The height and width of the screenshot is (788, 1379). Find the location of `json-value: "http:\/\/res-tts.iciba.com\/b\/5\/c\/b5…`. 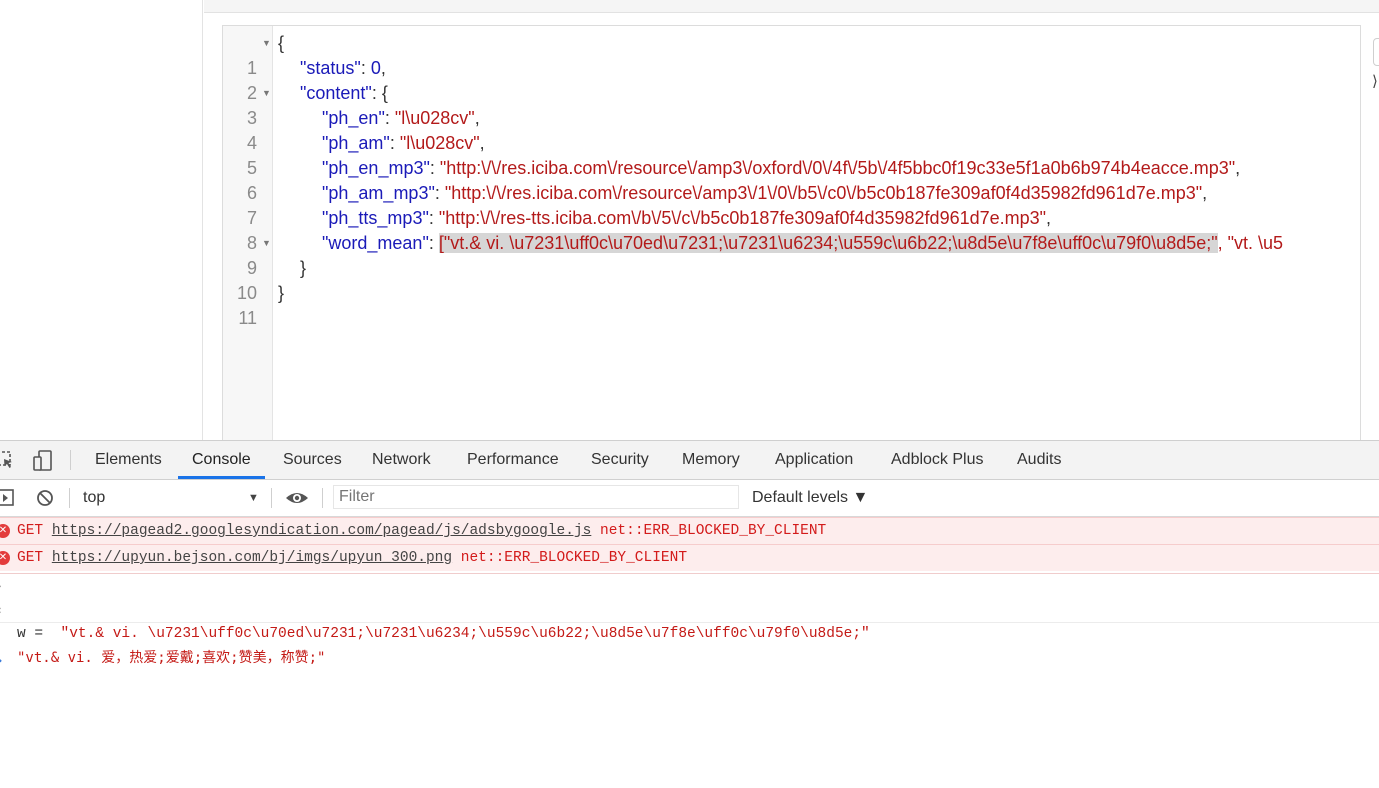

json-value: "http:\/\/res-tts.iciba.com\/b\/5\/c\/b5… is located at coordinates (742, 218).